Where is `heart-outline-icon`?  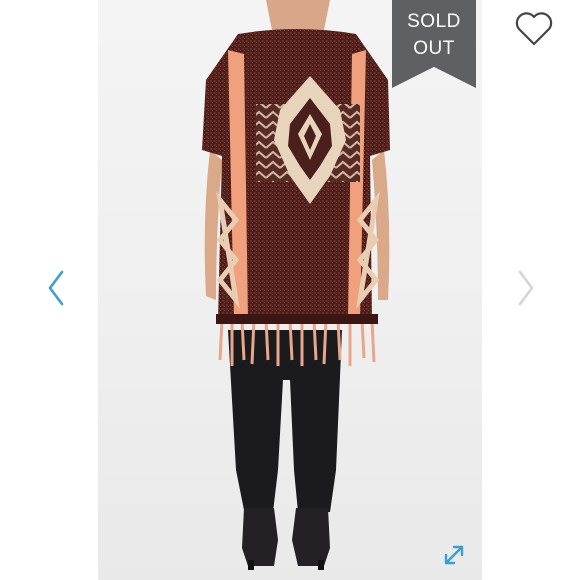 heart-outline-icon is located at coordinates (534, 29).